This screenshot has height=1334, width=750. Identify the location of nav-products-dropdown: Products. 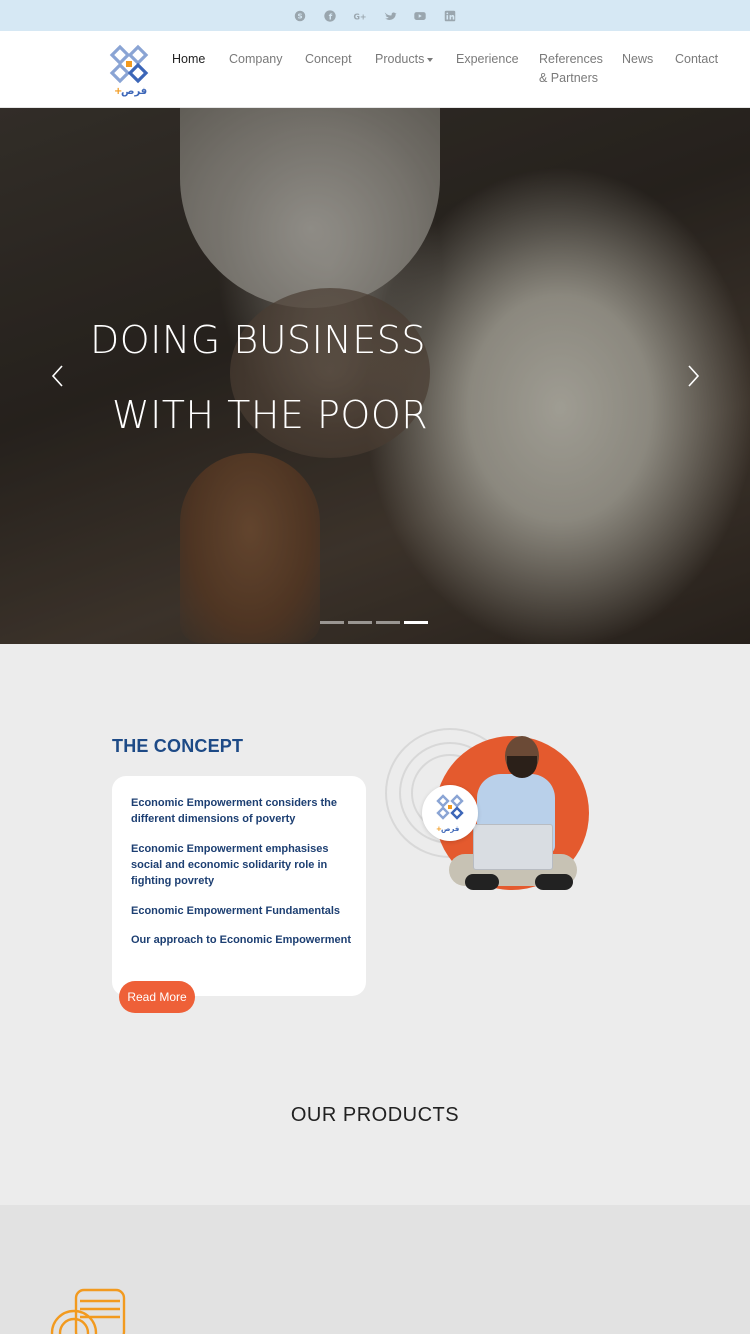
(404, 59).